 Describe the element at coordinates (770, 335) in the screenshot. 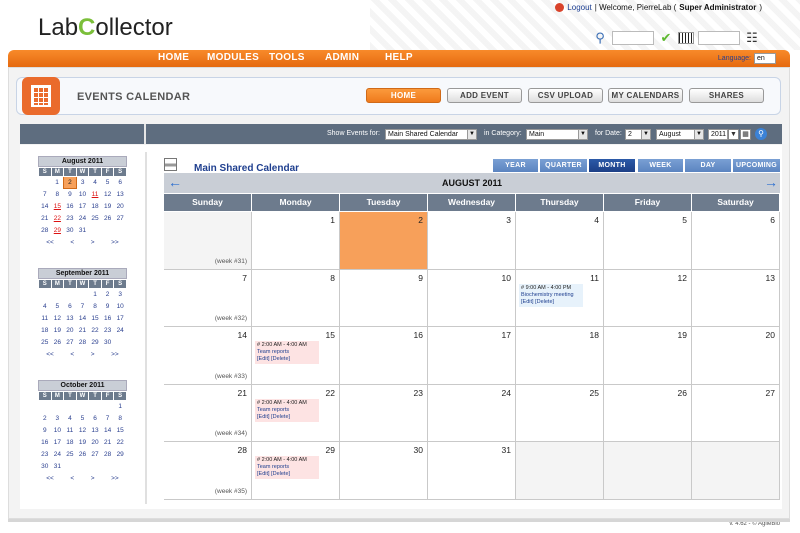

I see `day-number: 20` at that location.